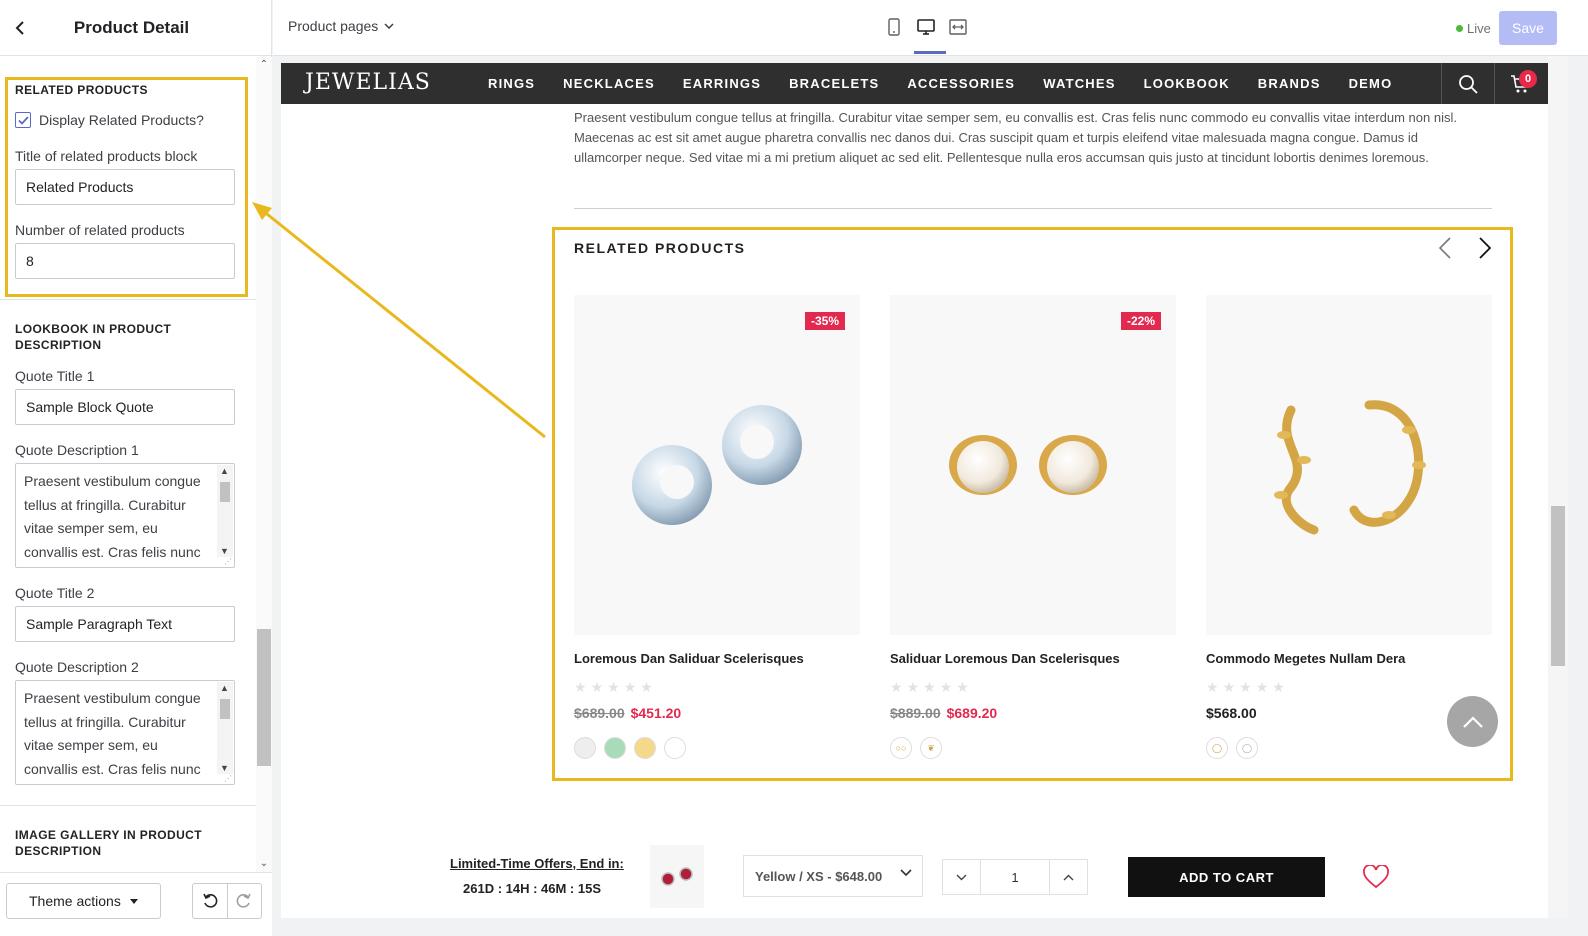 The image size is (1588, 936). I want to click on scroll-up-icon: ⌃, so click(264, 65).